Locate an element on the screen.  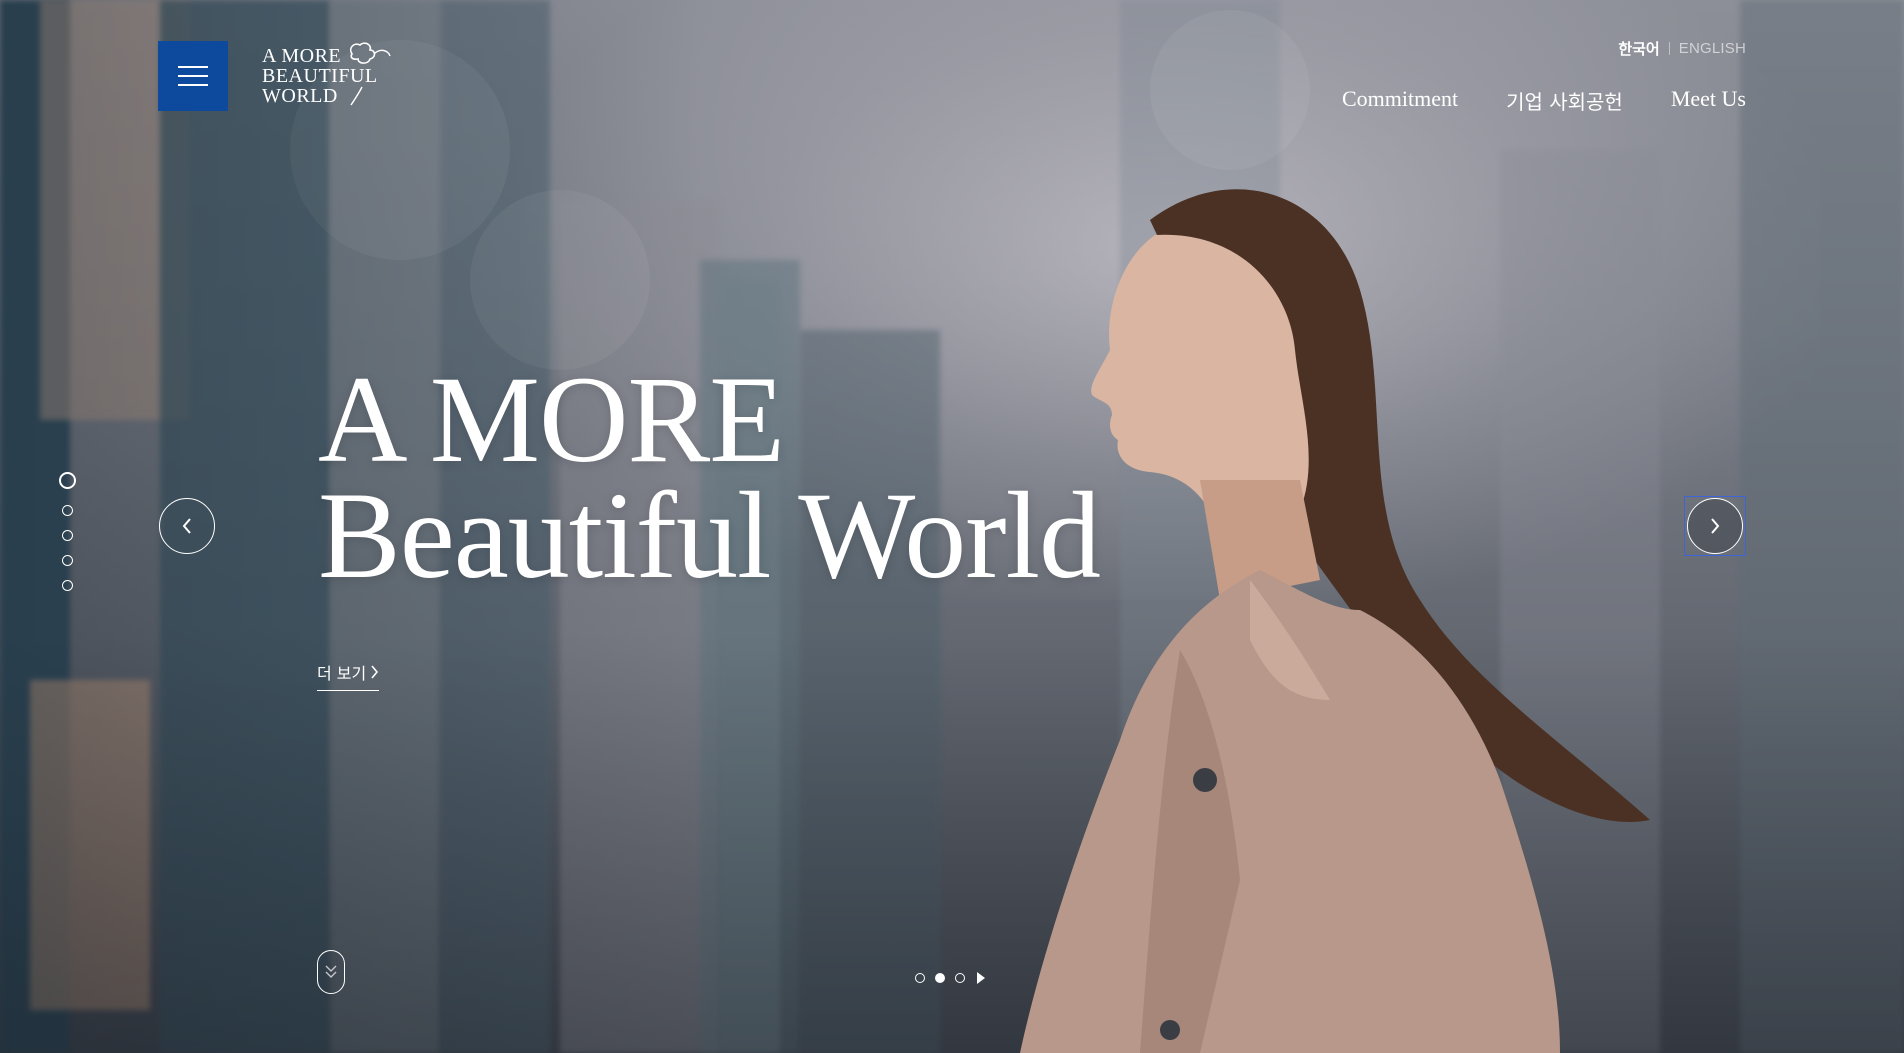
next-slide-button is located at coordinates (1715, 526).